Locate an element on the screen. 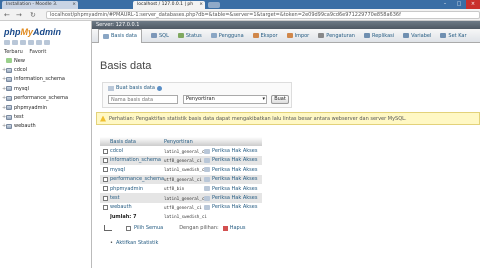 The image size is (480, 268). database-name-link: webauth is located at coordinates (137, 207).